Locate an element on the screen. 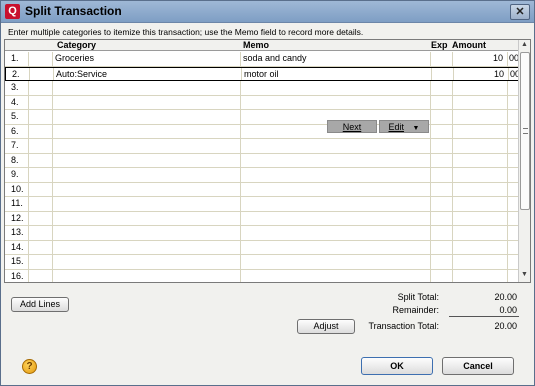 The image size is (535, 386). split-row: 13. is located at coordinates (262, 233).